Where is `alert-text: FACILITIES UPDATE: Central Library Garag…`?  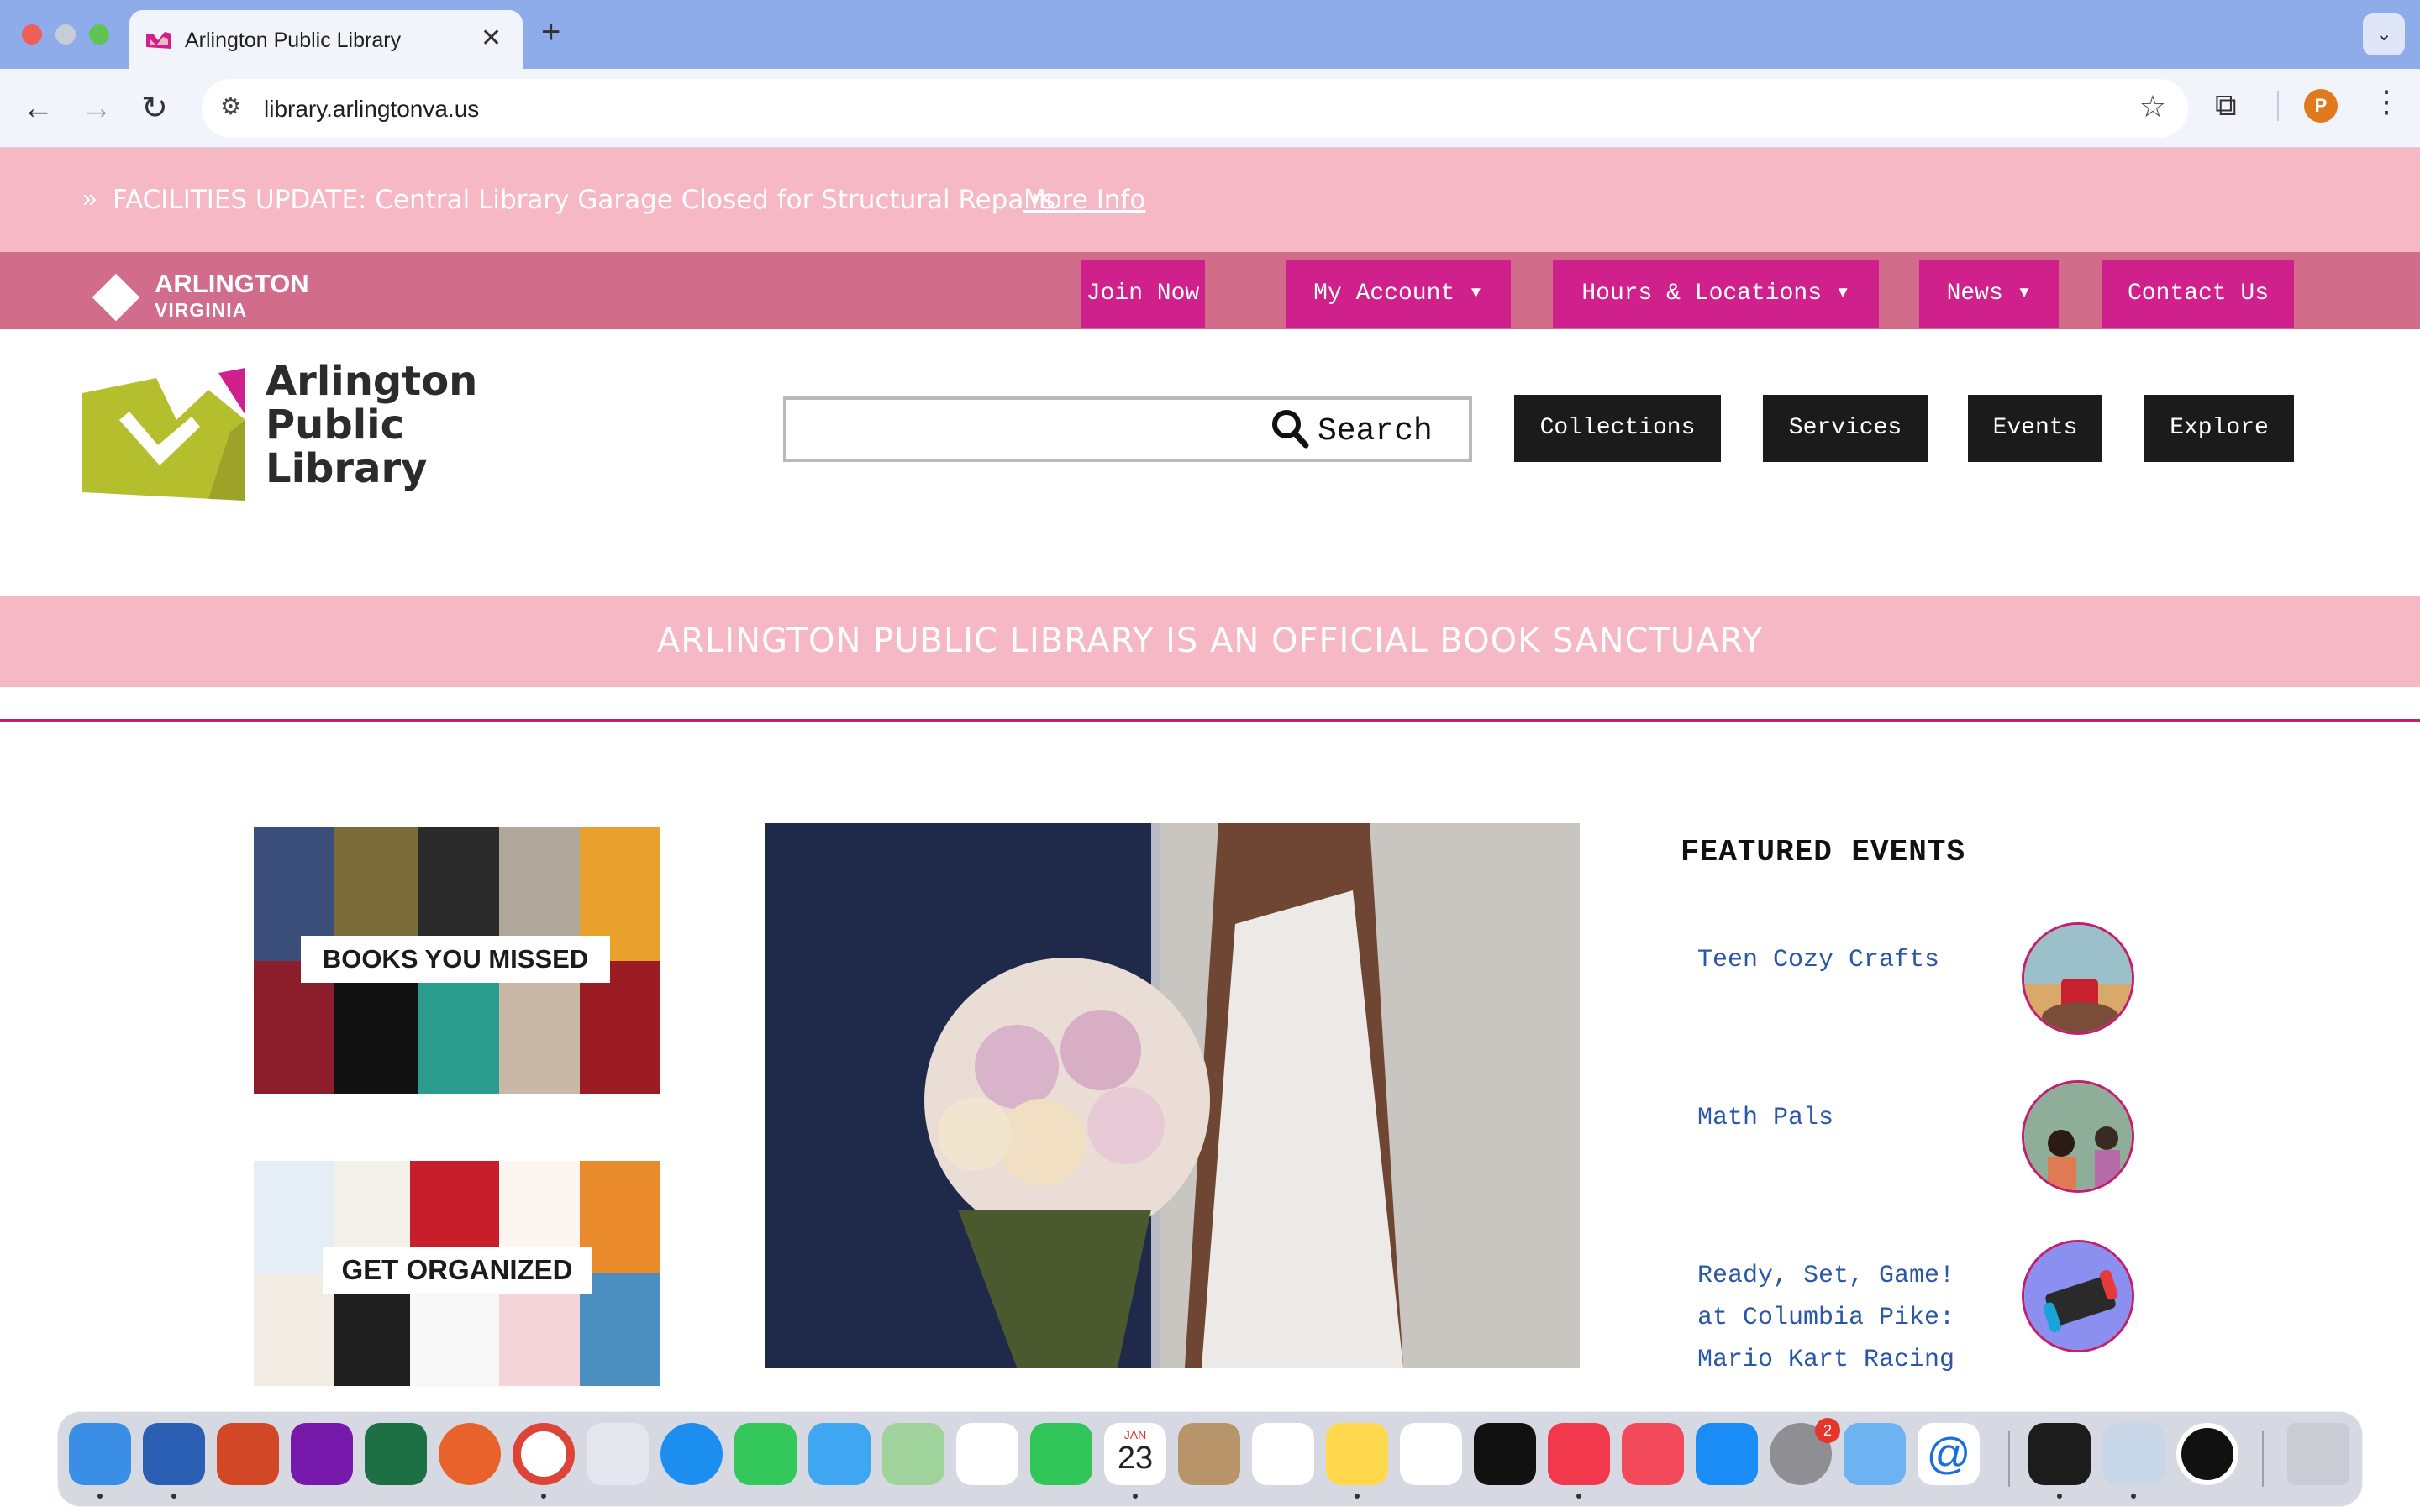 alert-text: FACILITIES UPDATE: Central Library Garag… is located at coordinates (584, 200).